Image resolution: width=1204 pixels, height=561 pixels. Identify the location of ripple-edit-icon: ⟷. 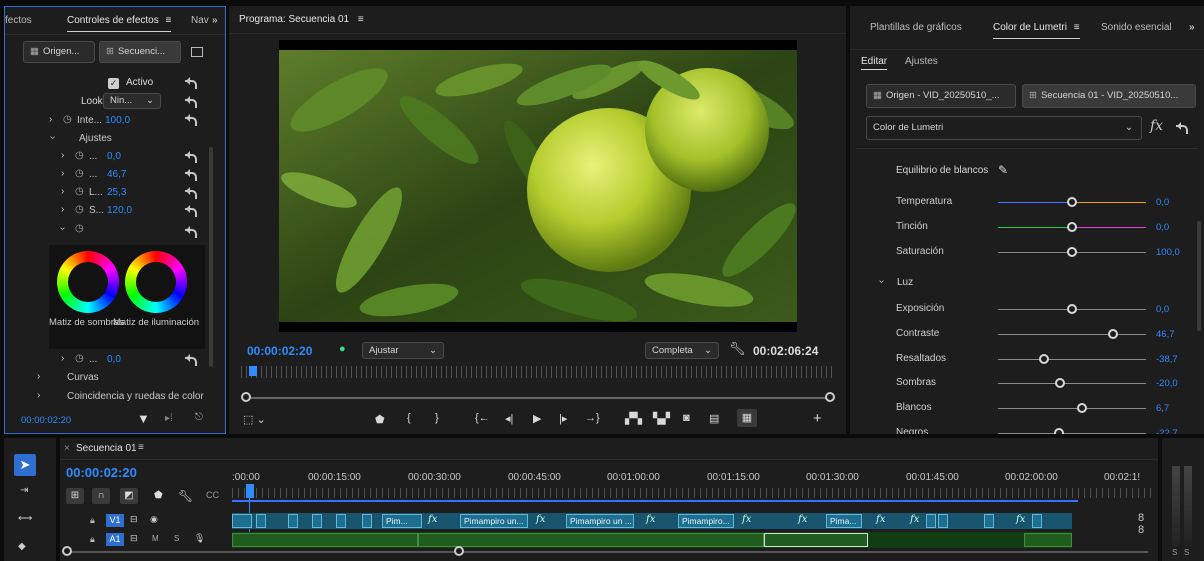
(25, 518).